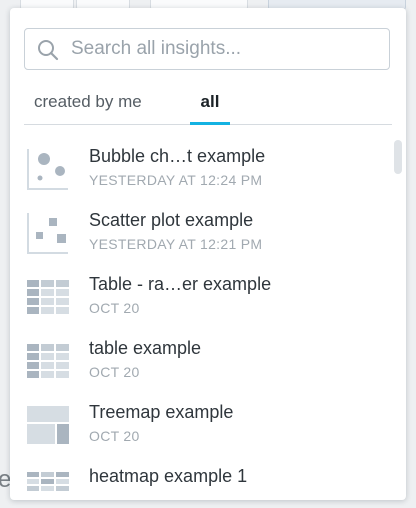  What do you see at coordinates (176, 180) in the screenshot?
I see `insight-date: YESTERDAY AT 12:24 PM` at bounding box center [176, 180].